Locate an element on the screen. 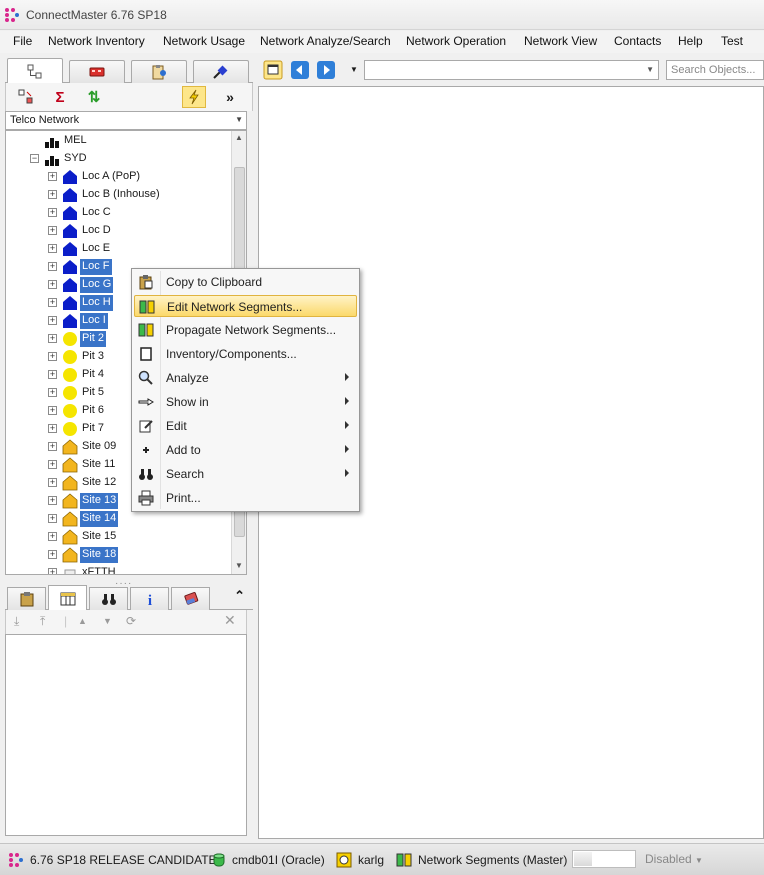 The height and width of the screenshot is (875, 764). site-icon is located at coordinates (70, 555).